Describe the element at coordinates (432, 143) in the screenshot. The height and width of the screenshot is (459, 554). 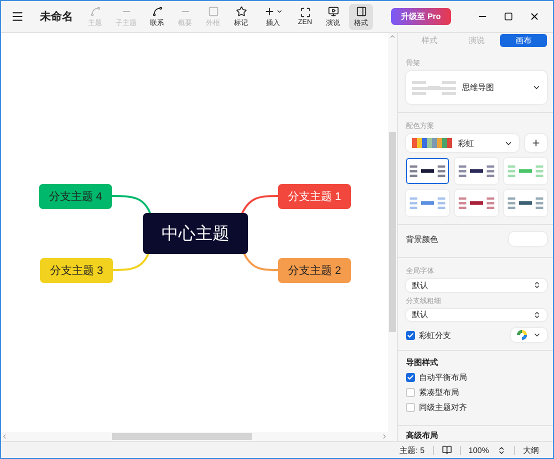
I see `palette-icon` at that location.